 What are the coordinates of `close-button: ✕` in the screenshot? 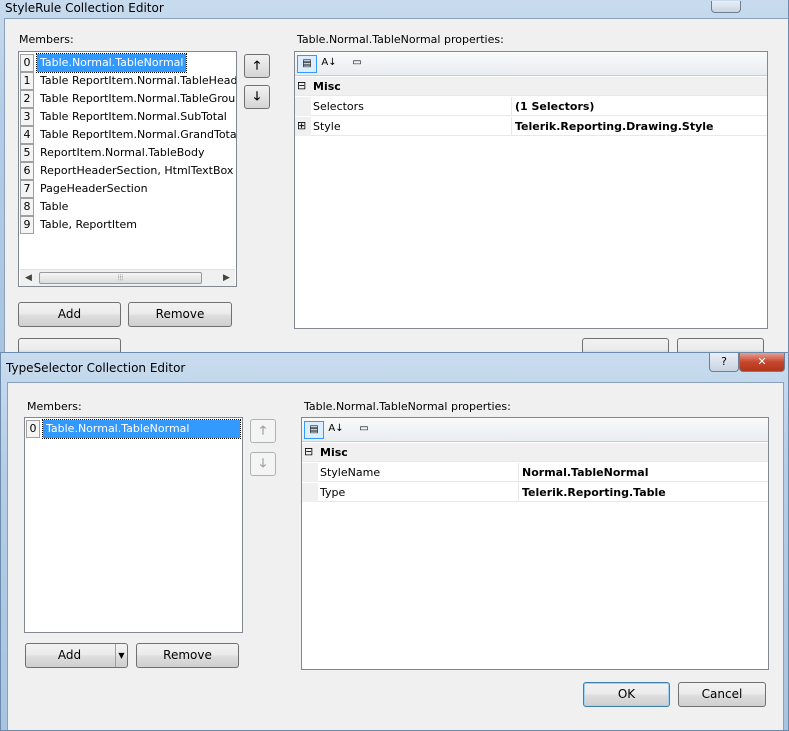 It's located at (762, 362).